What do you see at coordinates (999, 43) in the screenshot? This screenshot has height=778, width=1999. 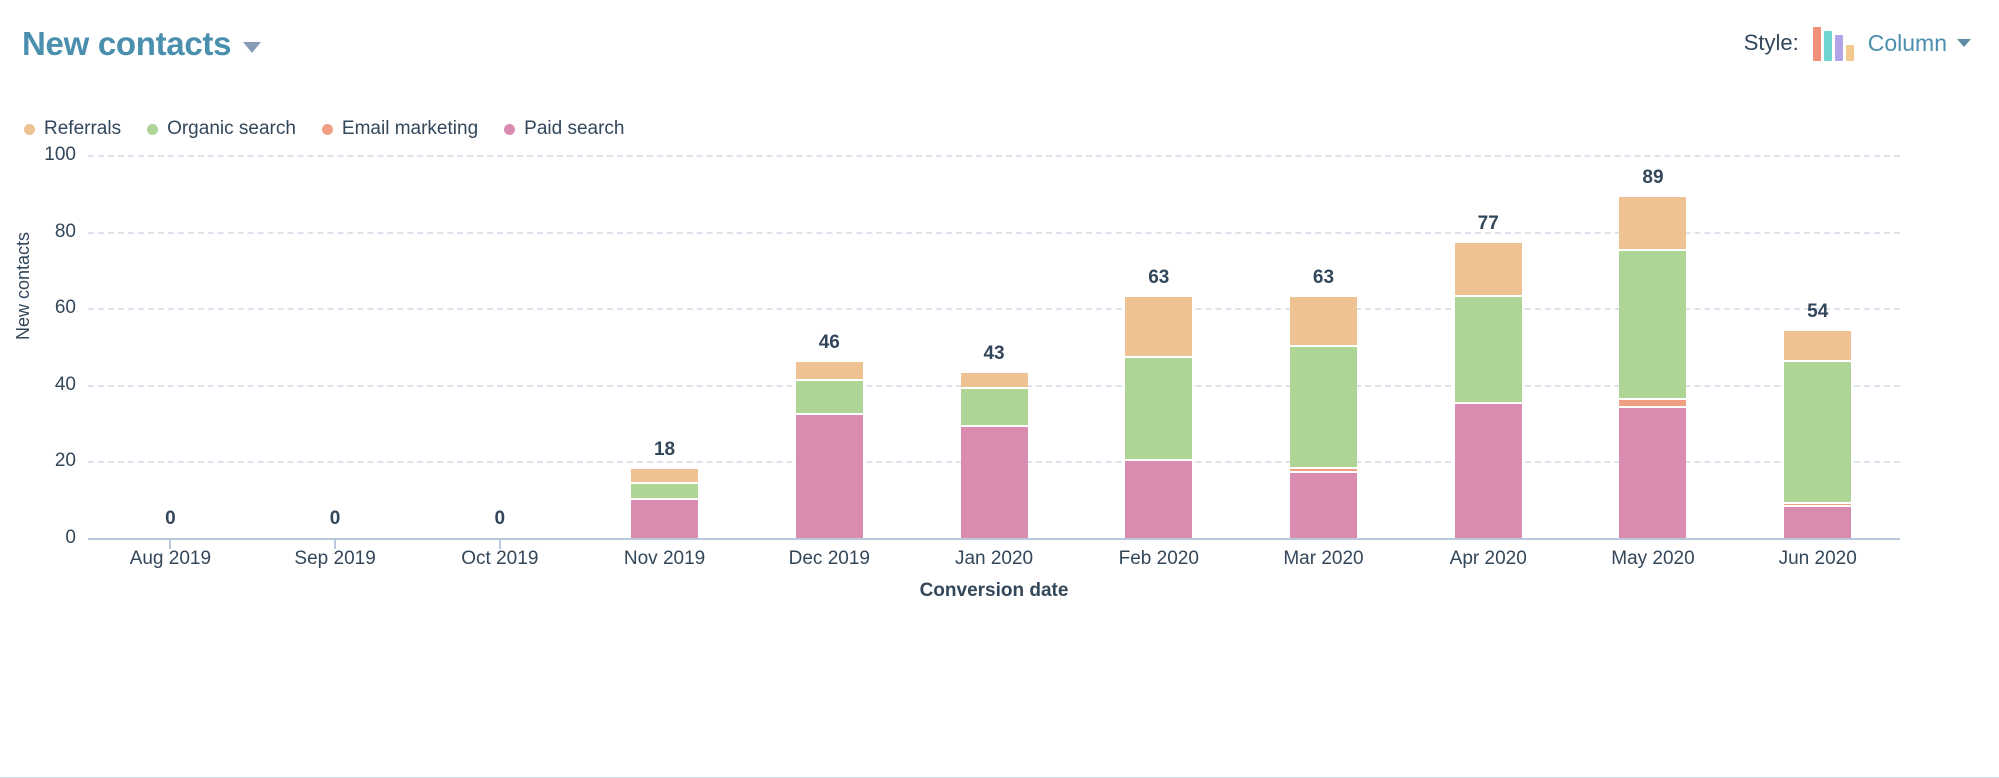 I see `chart-header: New contacts Style: Column` at bounding box center [999, 43].